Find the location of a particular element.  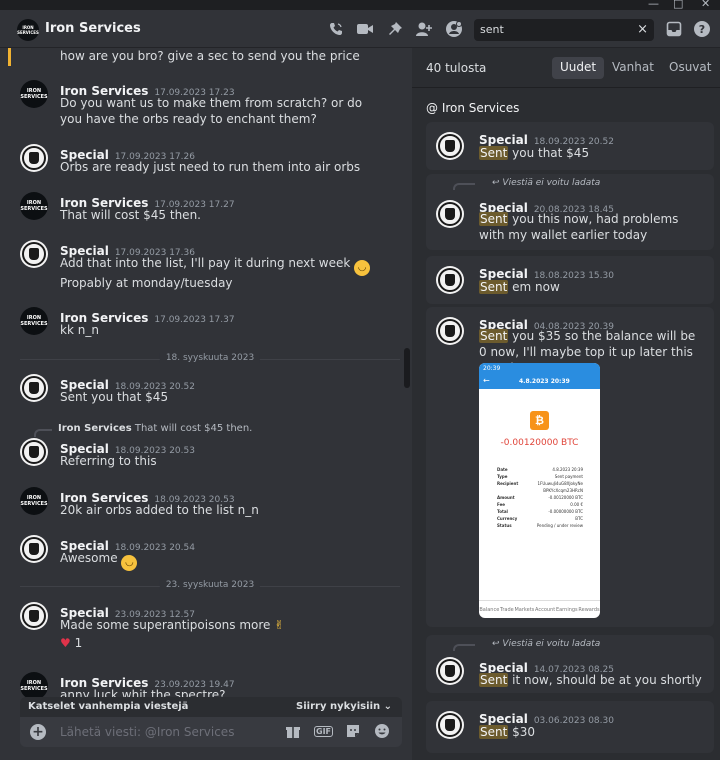

phone-status-bar: 20:39 ← 4.8.2023 20:39 is located at coordinates (539, 376).